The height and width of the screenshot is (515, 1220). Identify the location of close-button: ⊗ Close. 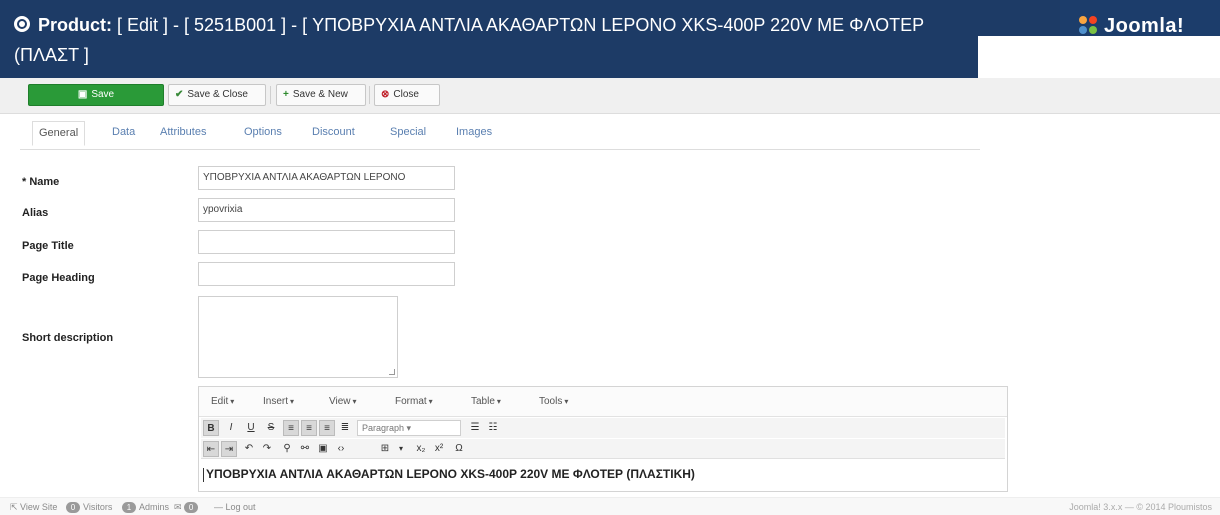
(407, 95).